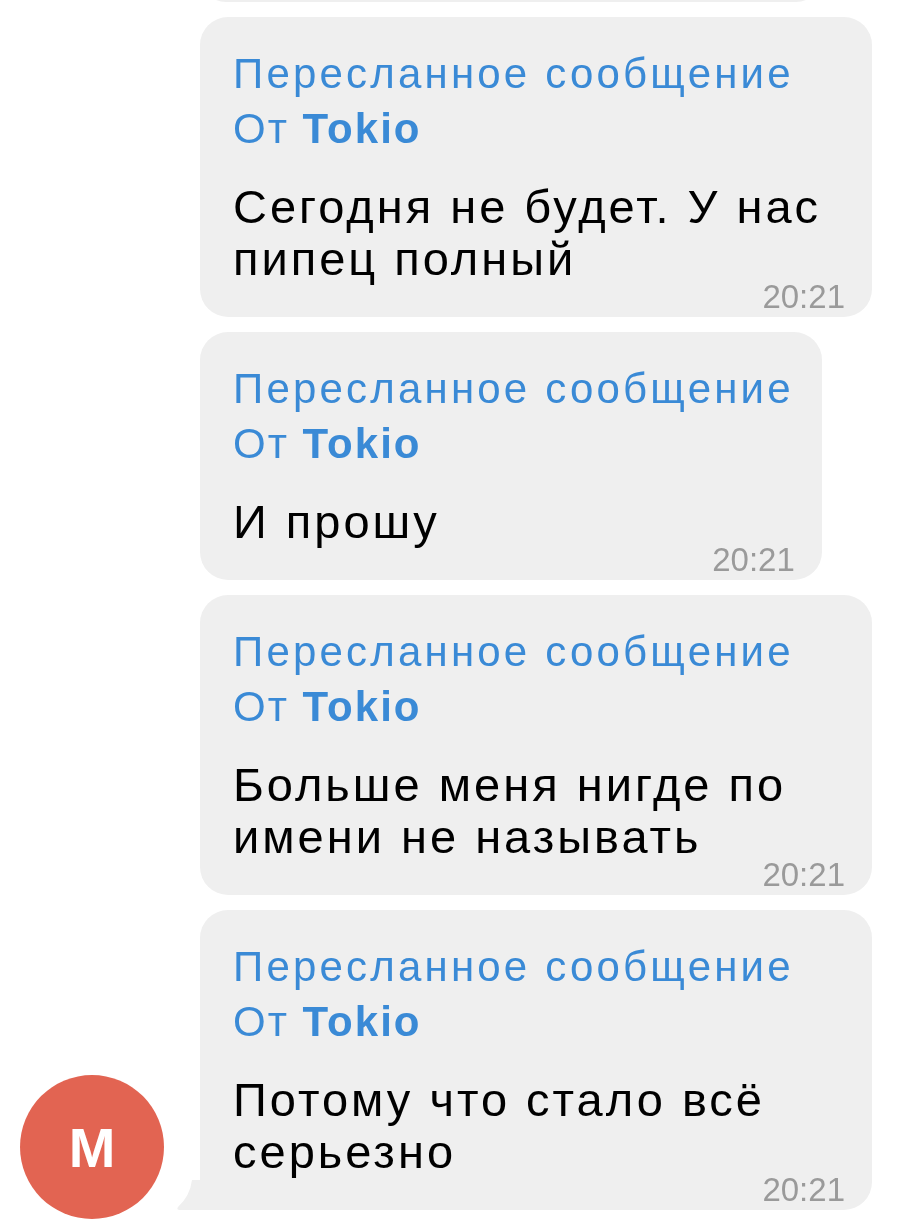 This screenshot has height=1228, width=912. I want to click on message-text: Больше меня нигде по имени не называть, so click(510, 810).